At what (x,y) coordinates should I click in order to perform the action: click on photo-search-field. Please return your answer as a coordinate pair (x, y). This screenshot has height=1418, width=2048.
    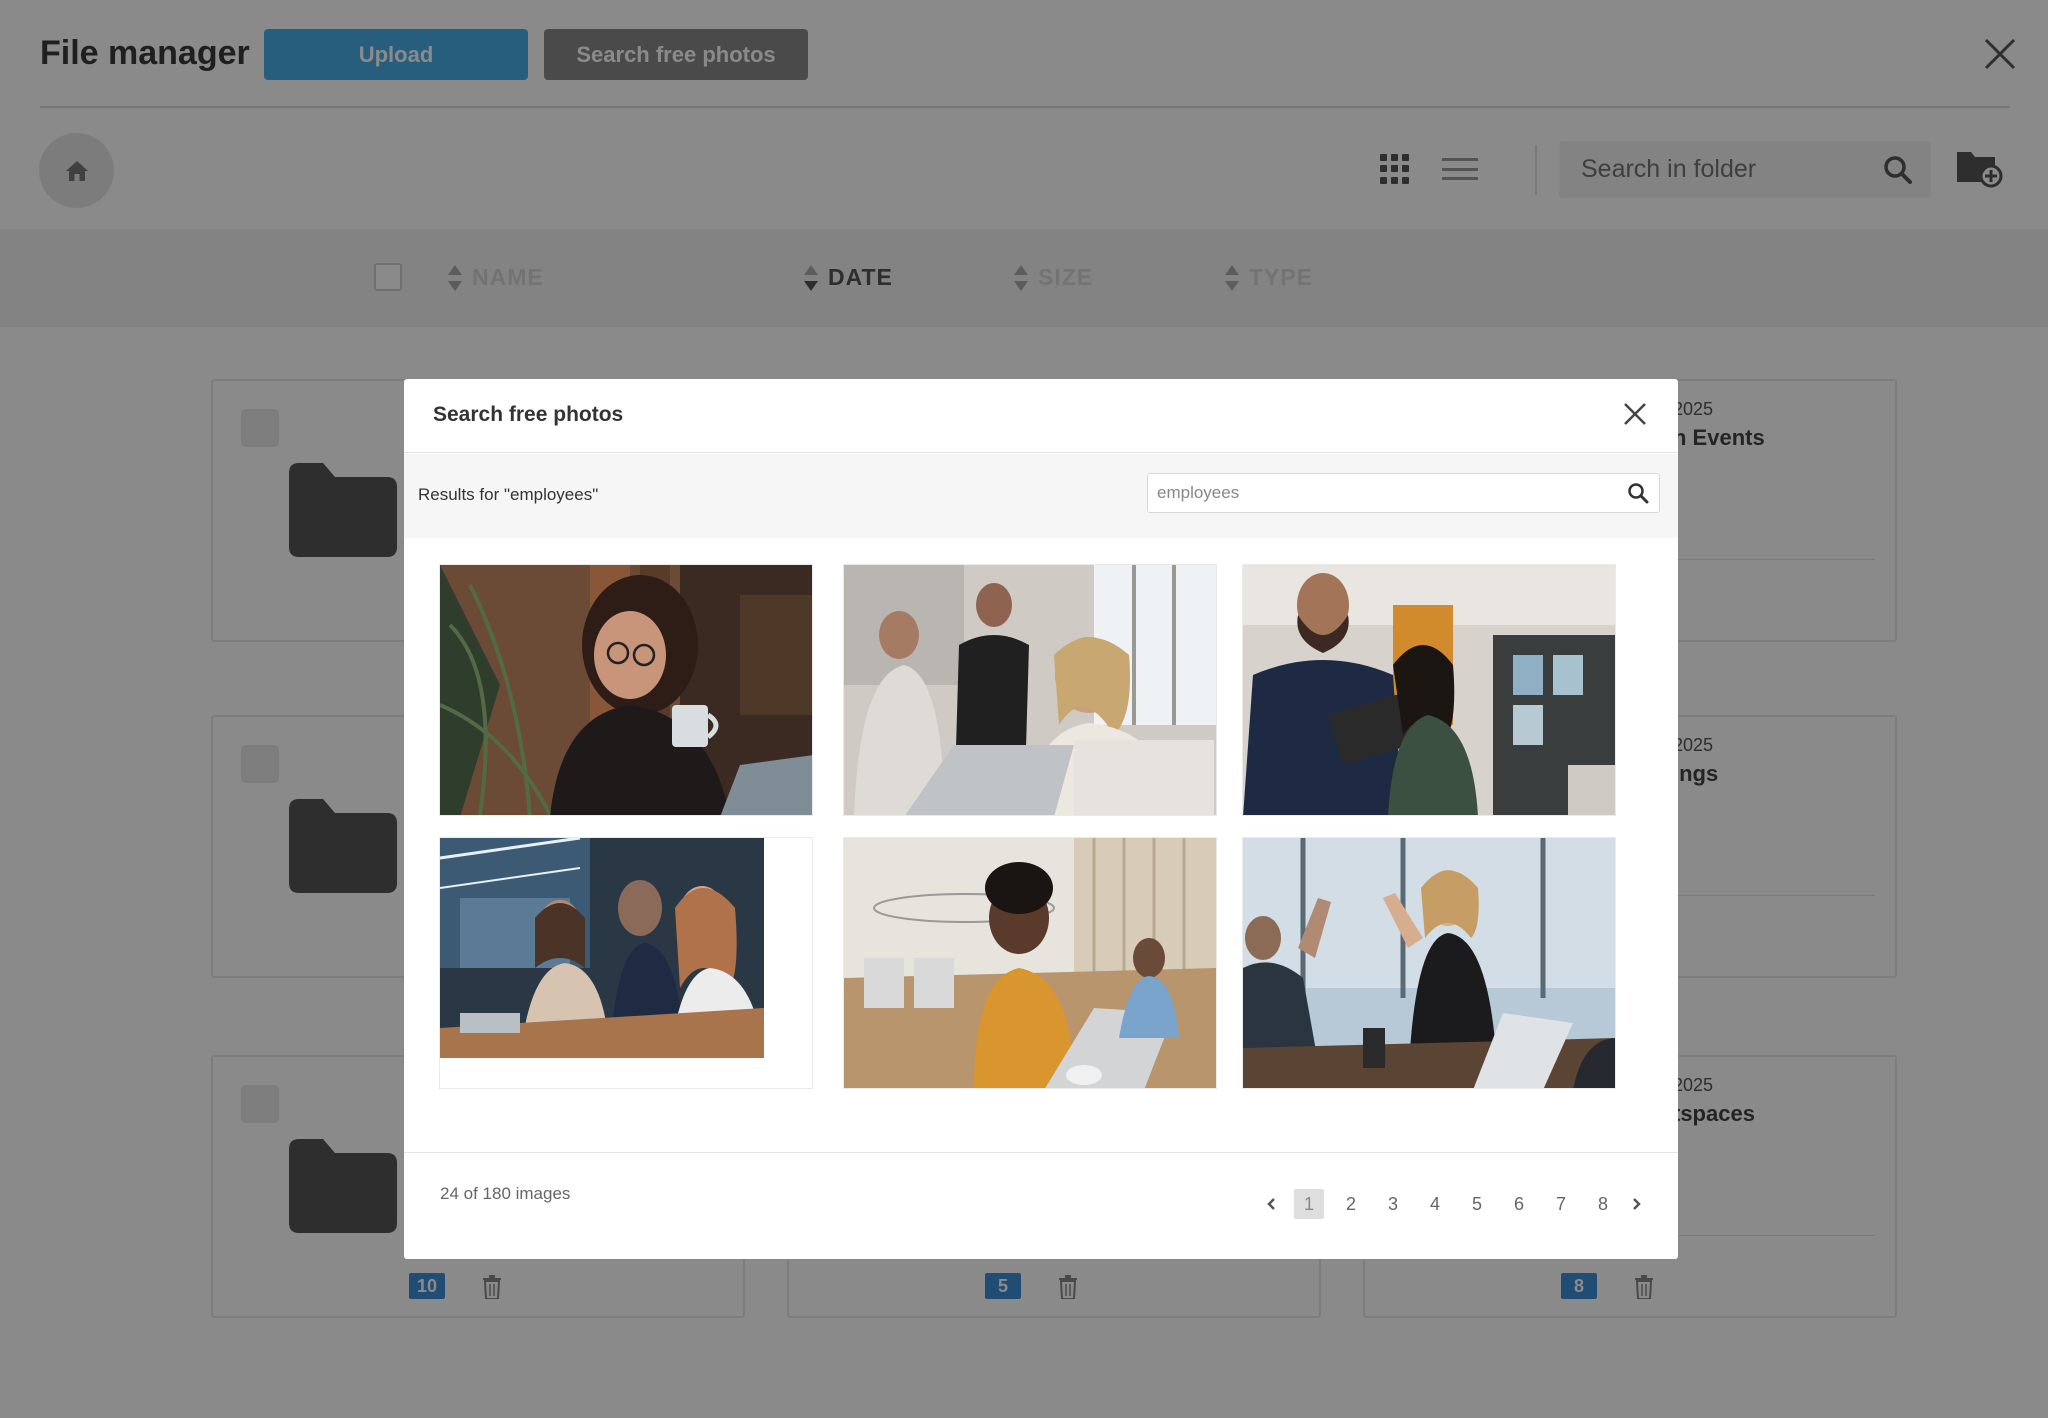
    Looking at the image, I should click on (1403, 493).